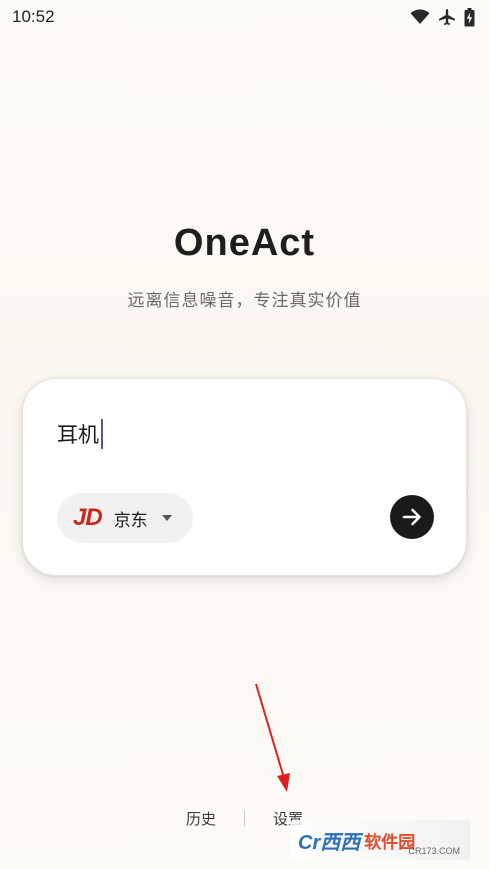  Describe the element at coordinates (88, 517) in the screenshot. I see `jd-logo-icon: JD` at that location.